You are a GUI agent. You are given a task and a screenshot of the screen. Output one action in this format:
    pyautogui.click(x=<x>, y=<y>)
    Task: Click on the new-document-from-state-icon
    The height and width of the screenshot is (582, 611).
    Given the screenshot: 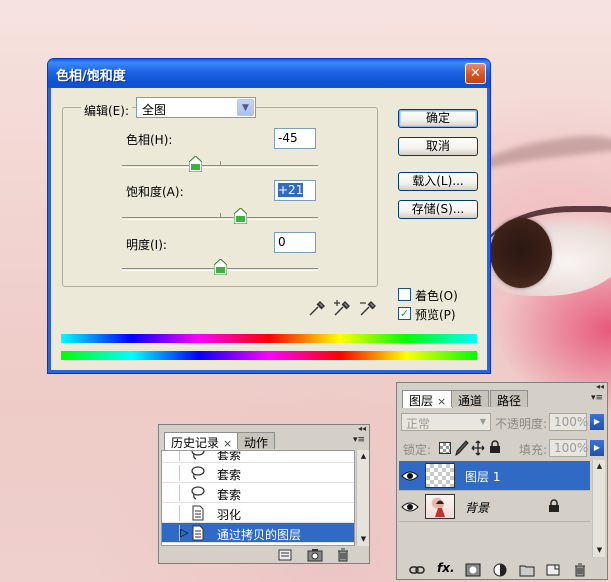 What is the action you would take?
    pyautogui.click(x=285, y=555)
    